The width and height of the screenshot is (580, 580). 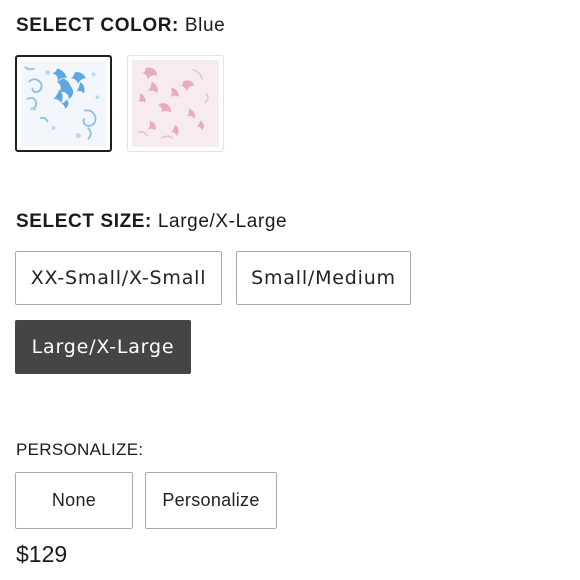 What do you see at coordinates (74, 500) in the screenshot?
I see `personalize-none-button: None` at bounding box center [74, 500].